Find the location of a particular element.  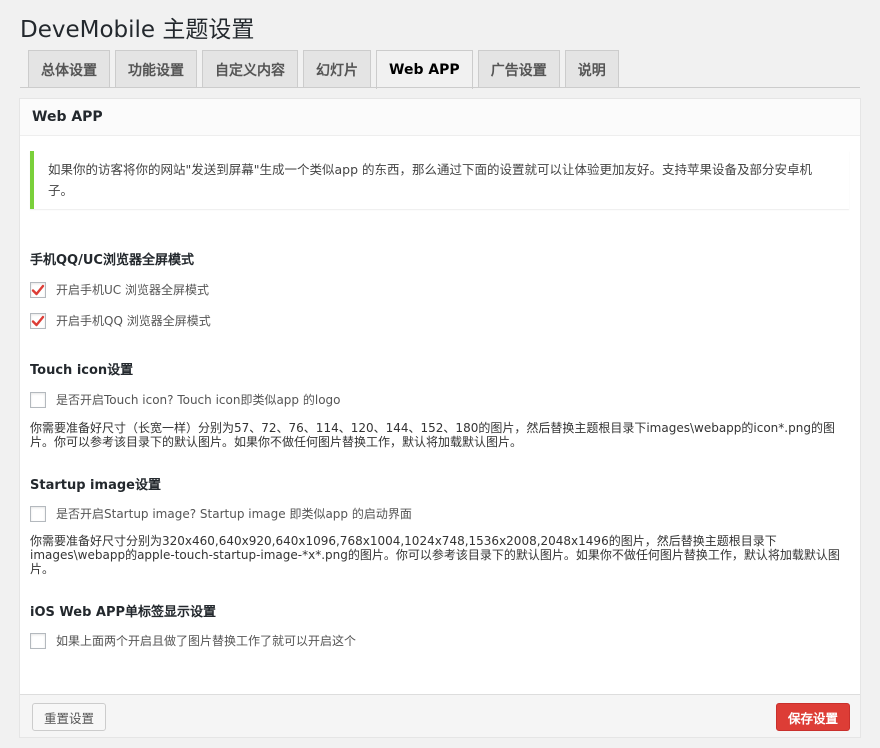

section-title-ios-single-tab: iOS Web APP单标签显示设置 is located at coordinates (123, 612).